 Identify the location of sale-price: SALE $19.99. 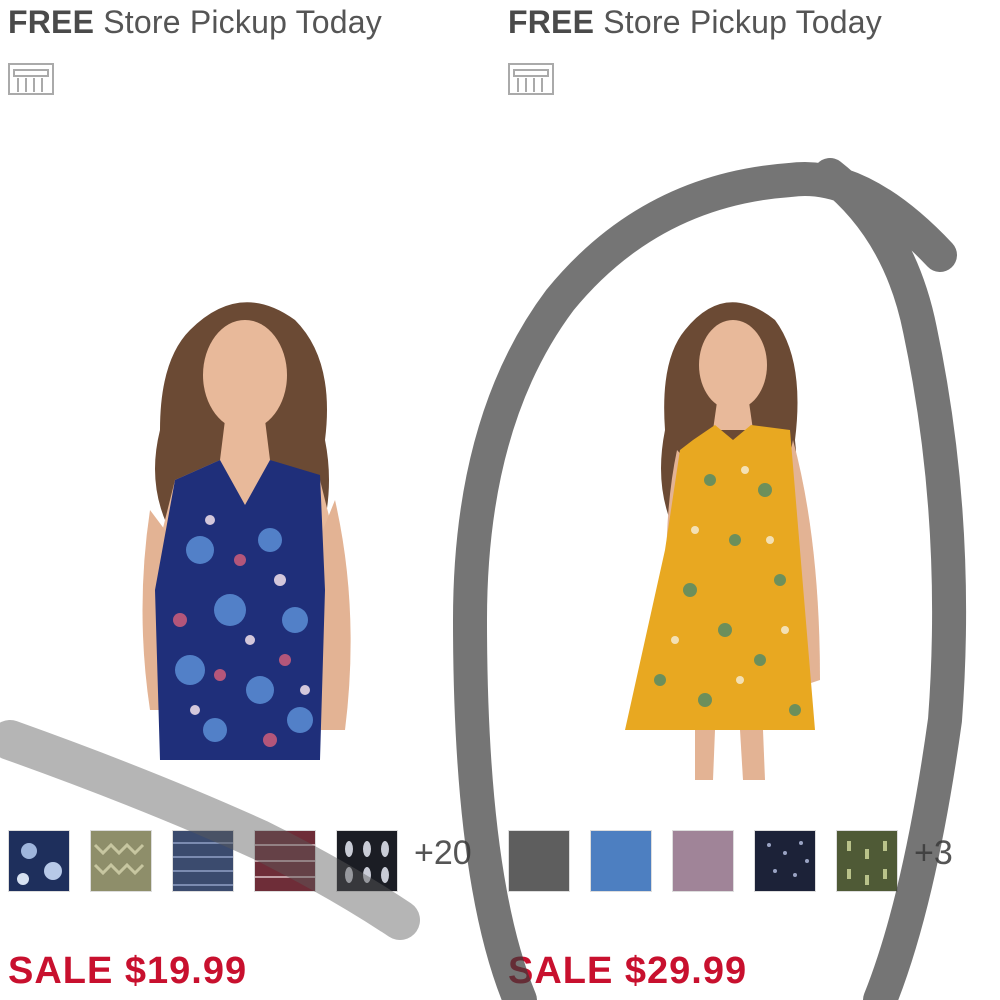
(128, 971).